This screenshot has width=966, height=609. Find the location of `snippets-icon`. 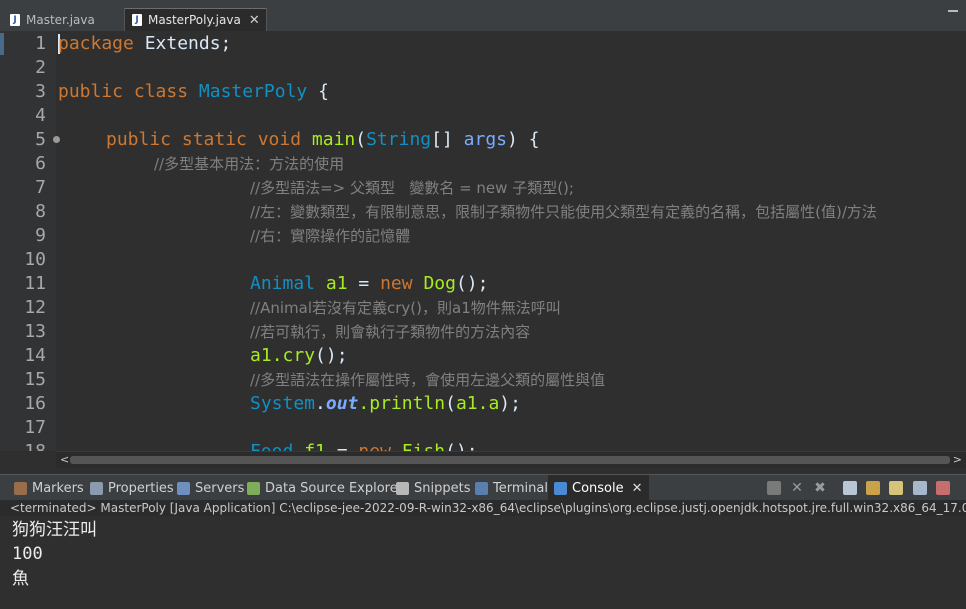

snippets-icon is located at coordinates (402, 488).